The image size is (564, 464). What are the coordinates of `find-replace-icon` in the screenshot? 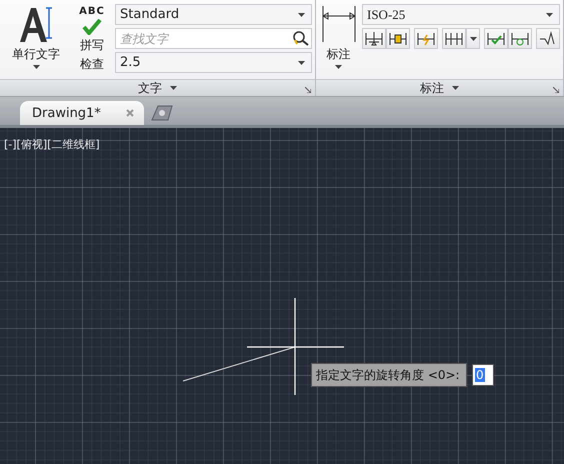 It's located at (301, 38).